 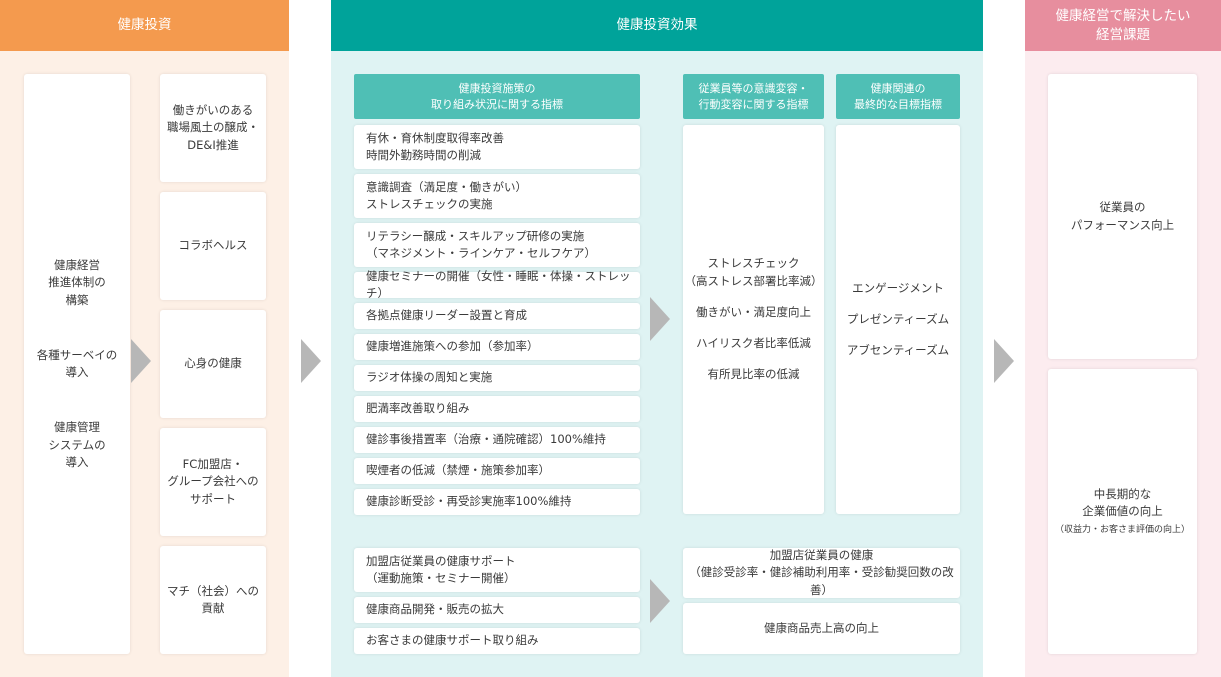 I want to click on behavior-item: 働きがい・満足度向上, so click(x=753, y=311).